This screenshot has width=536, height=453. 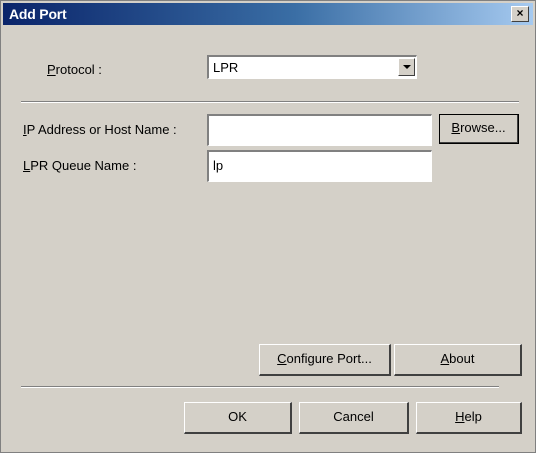 What do you see at coordinates (51, 69) in the screenshot?
I see `protocol-label-mnemonic: P` at bounding box center [51, 69].